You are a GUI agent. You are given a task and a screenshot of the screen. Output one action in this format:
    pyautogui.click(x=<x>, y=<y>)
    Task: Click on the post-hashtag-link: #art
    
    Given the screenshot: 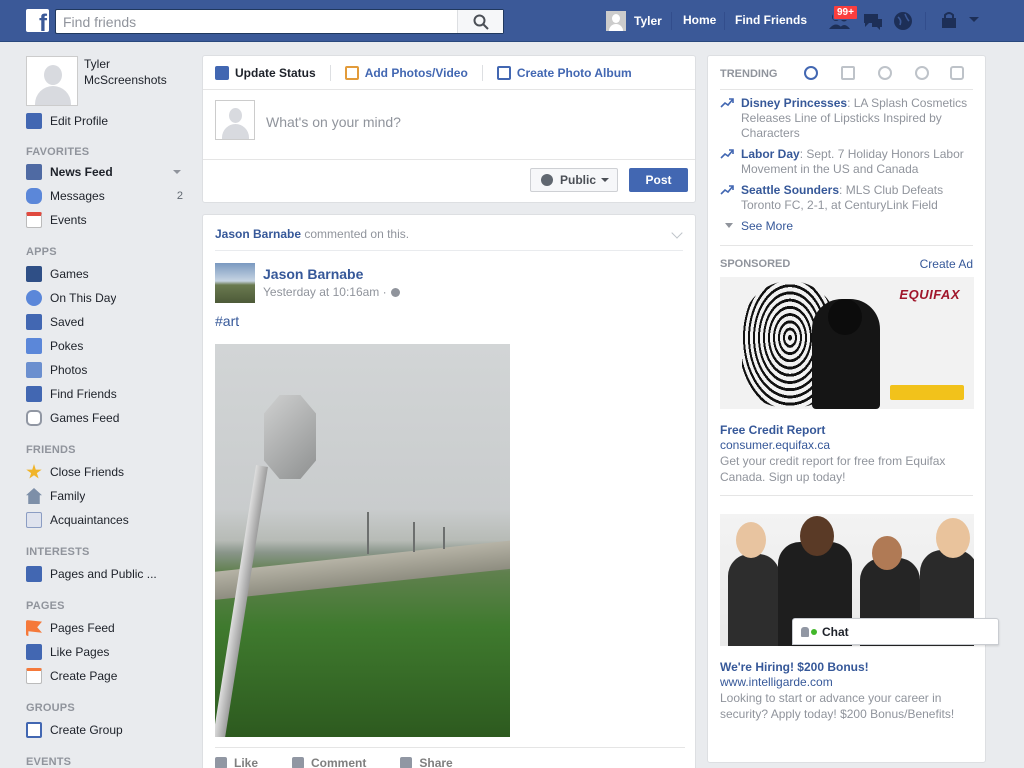 What is the action you would take?
    pyautogui.click(x=449, y=325)
    